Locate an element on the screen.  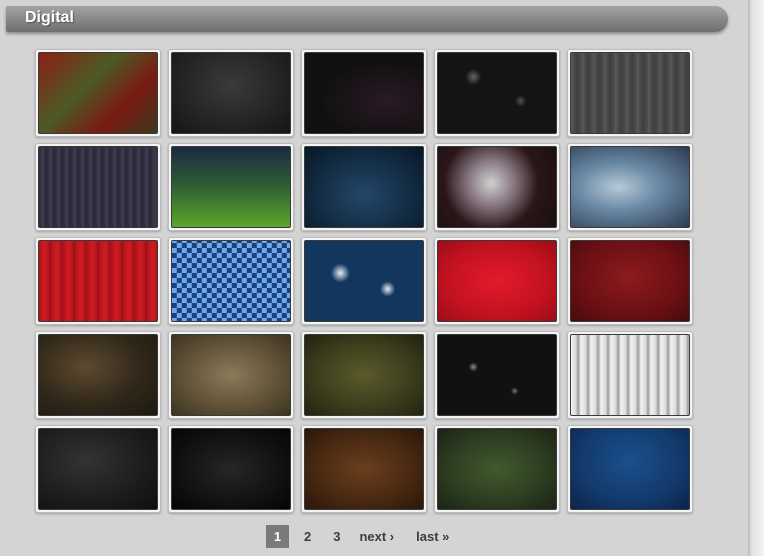
page-edge is located at coordinates (756, 278).